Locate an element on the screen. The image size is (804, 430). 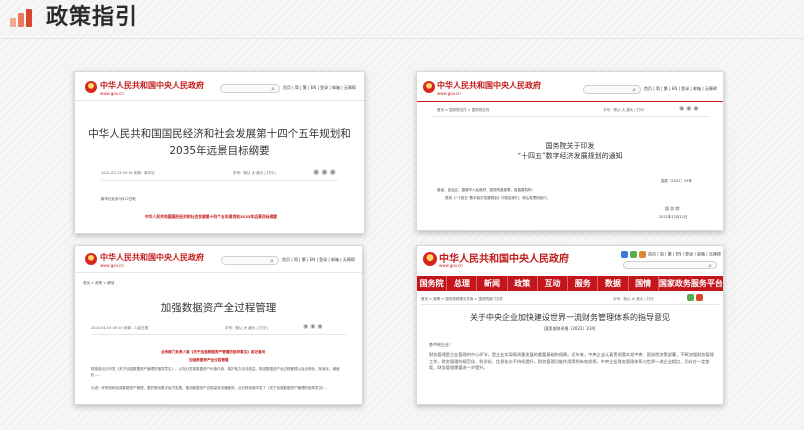
share-wechat-icon is located at coordinates (690, 297).